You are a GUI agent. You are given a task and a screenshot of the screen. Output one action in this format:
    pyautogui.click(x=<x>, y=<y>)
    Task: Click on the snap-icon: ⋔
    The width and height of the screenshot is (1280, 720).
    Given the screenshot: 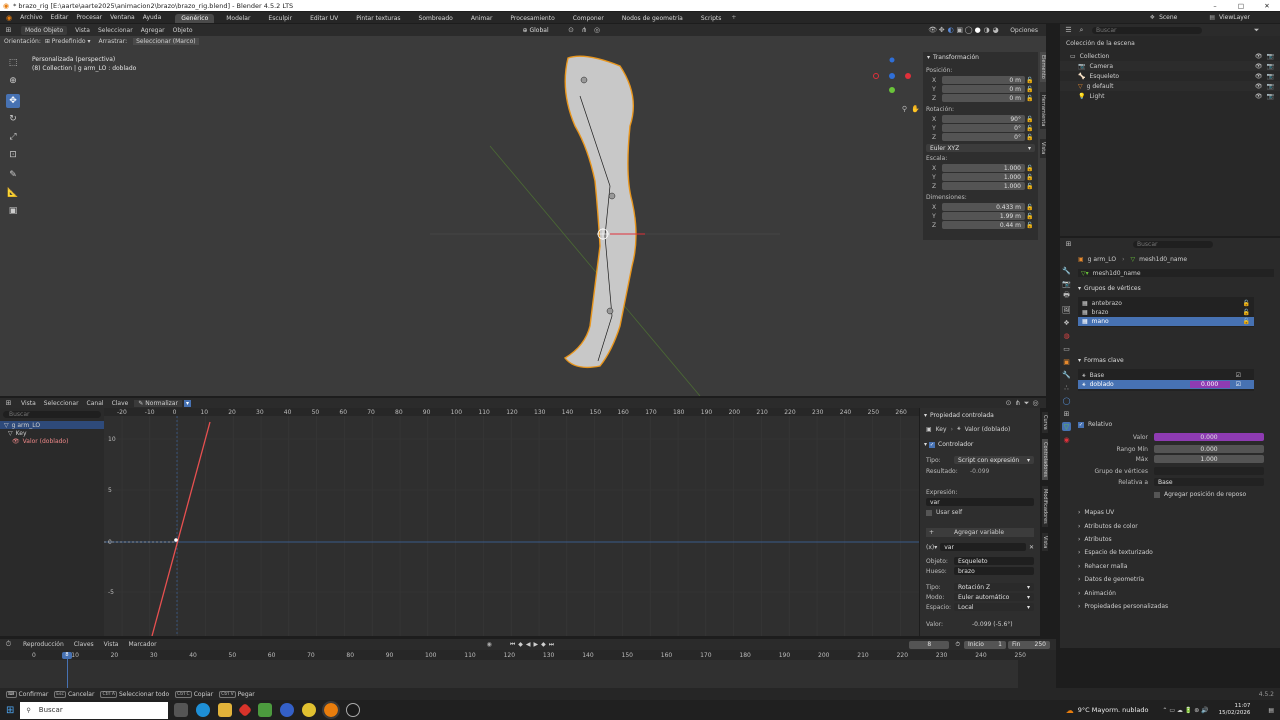 What is the action you would take?
    pyautogui.click(x=584, y=30)
    